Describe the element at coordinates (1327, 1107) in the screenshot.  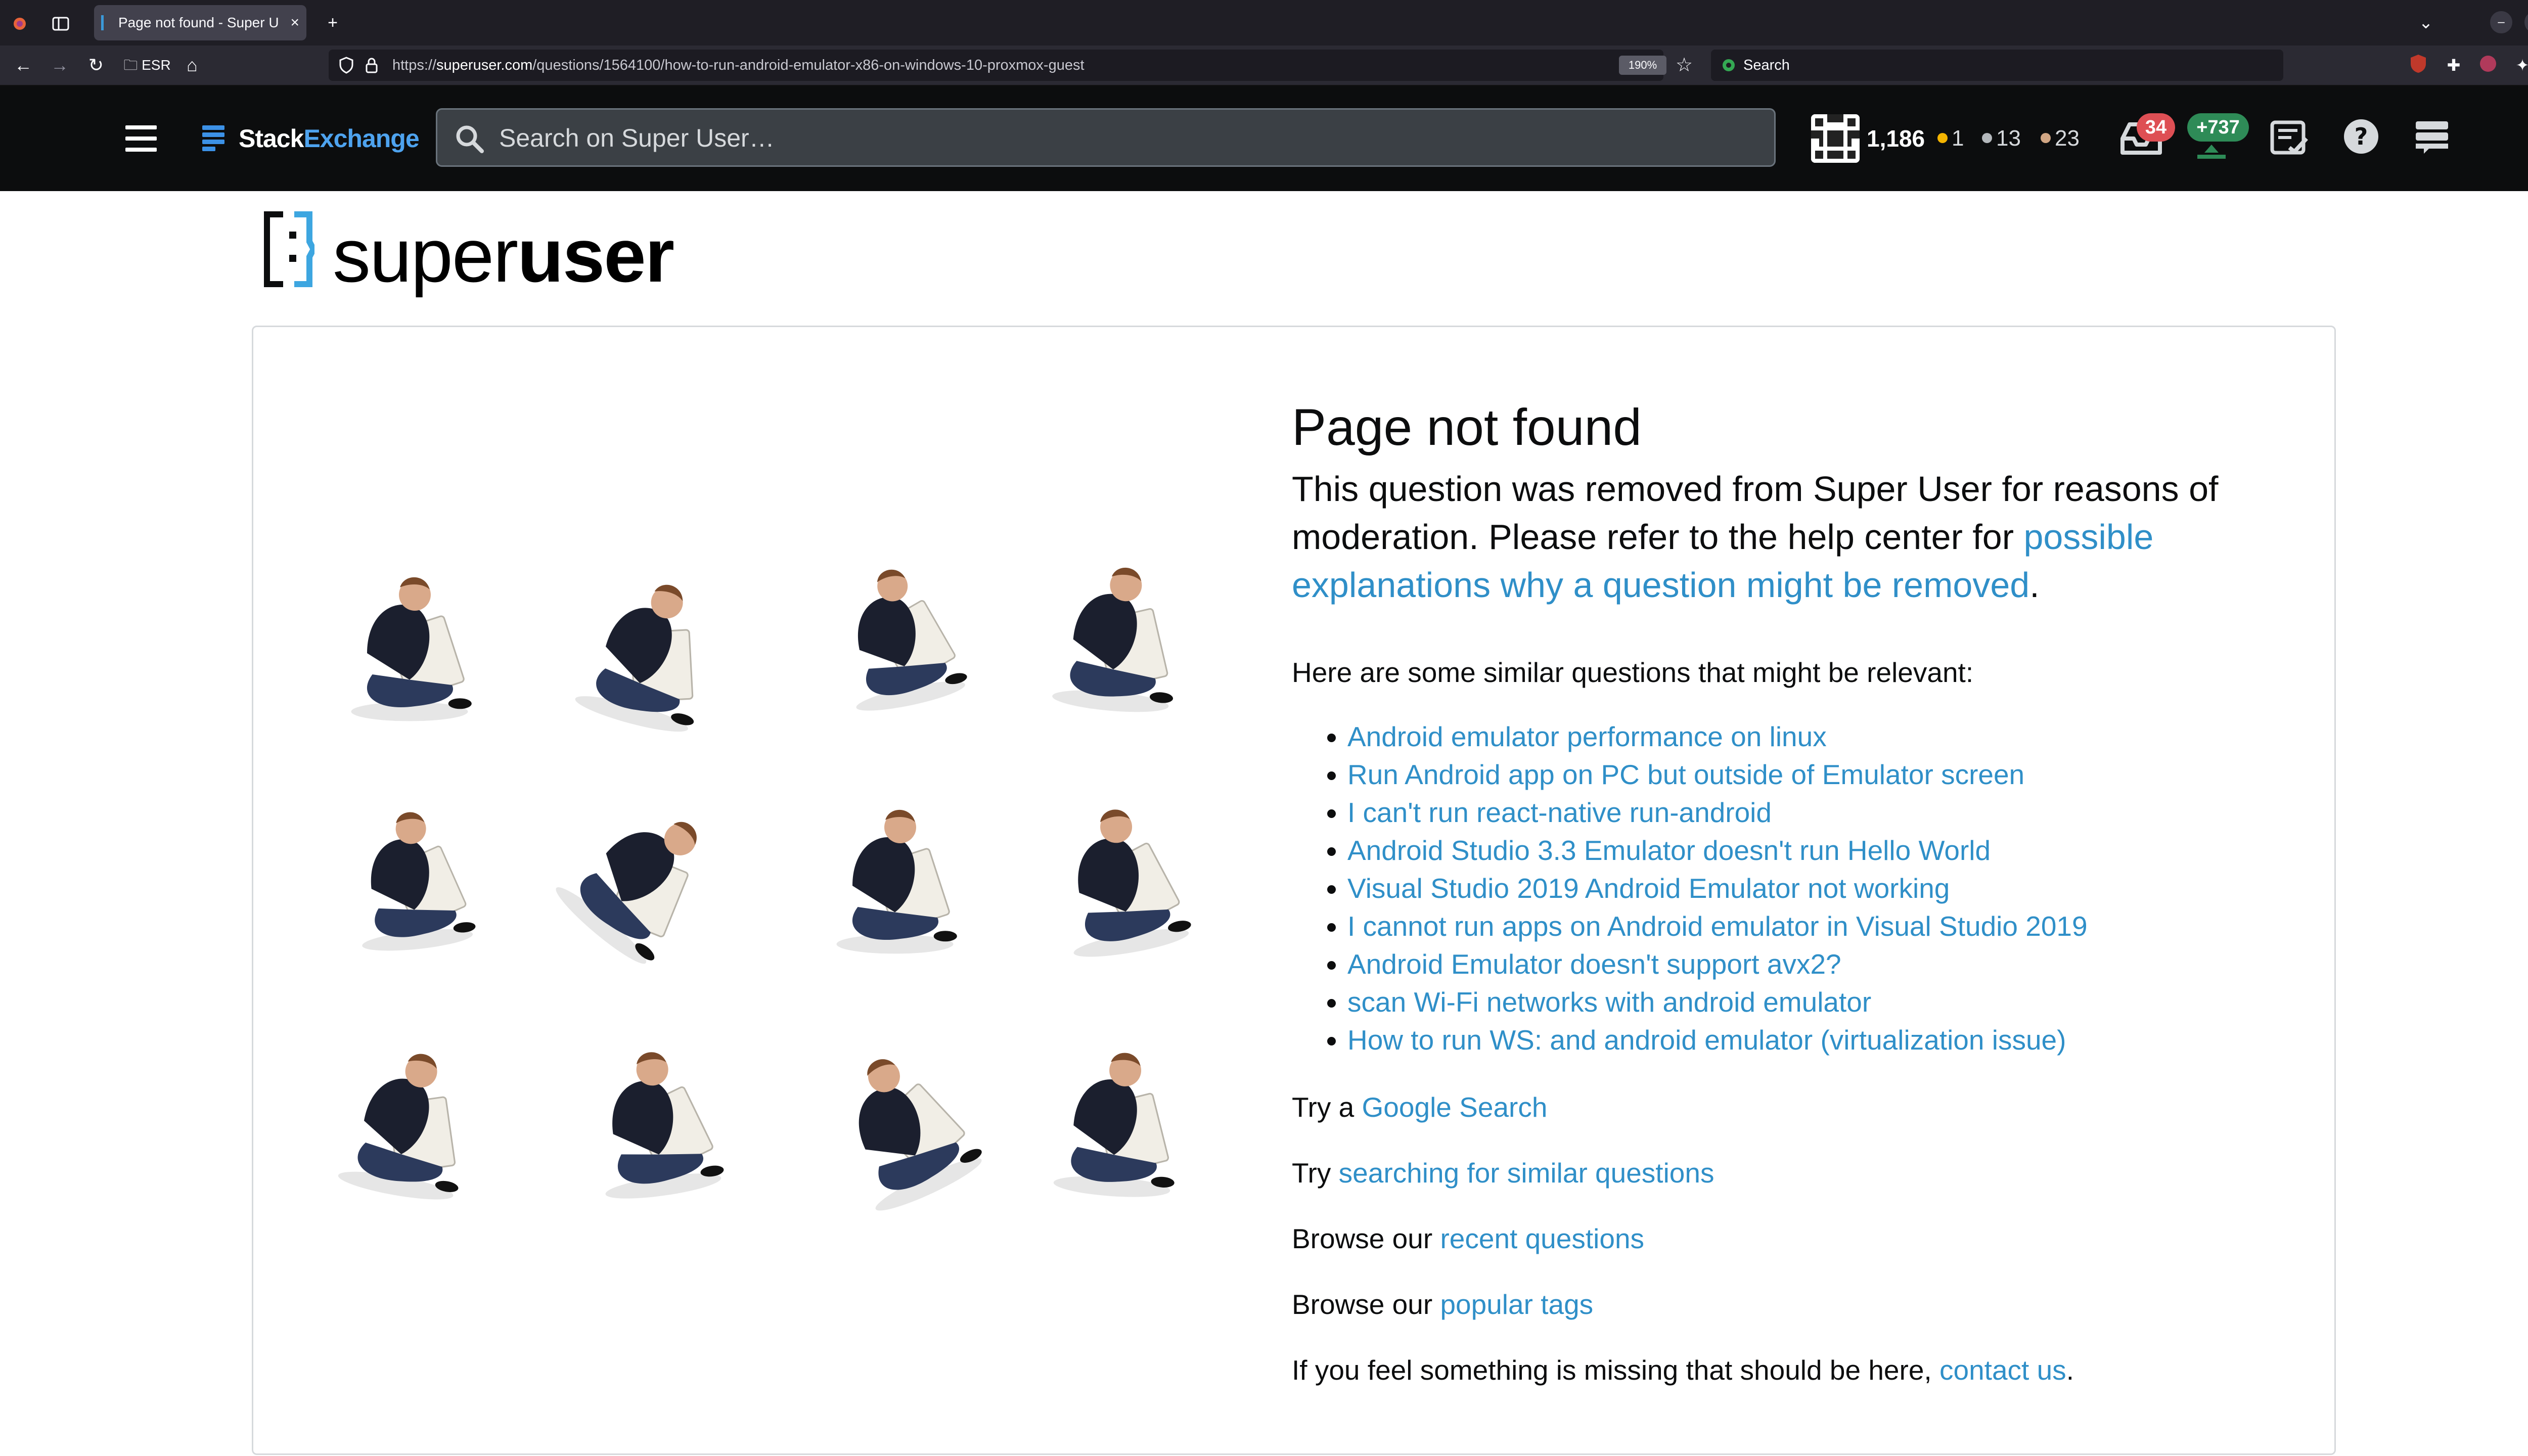
I see `google-search-prefix: Try a` at that location.